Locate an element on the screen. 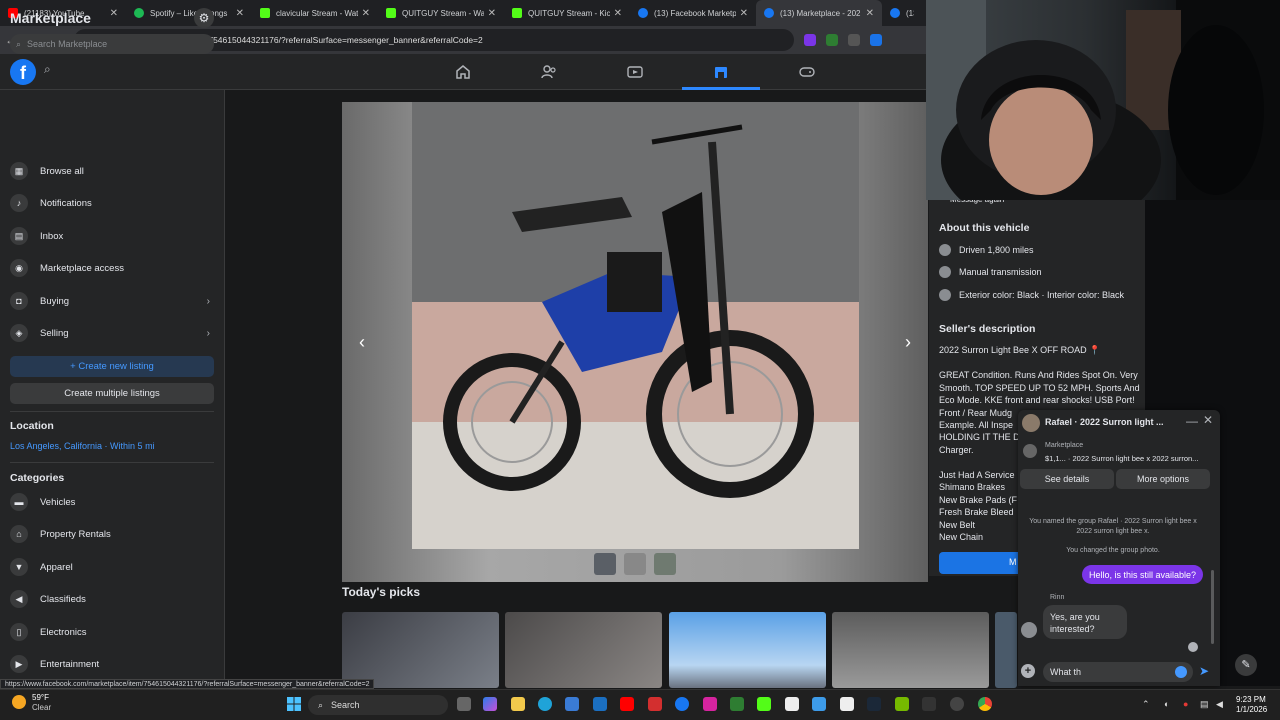 The image size is (1280, 720). new-message-icon: ✎ is located at coordinates (1246, 665).